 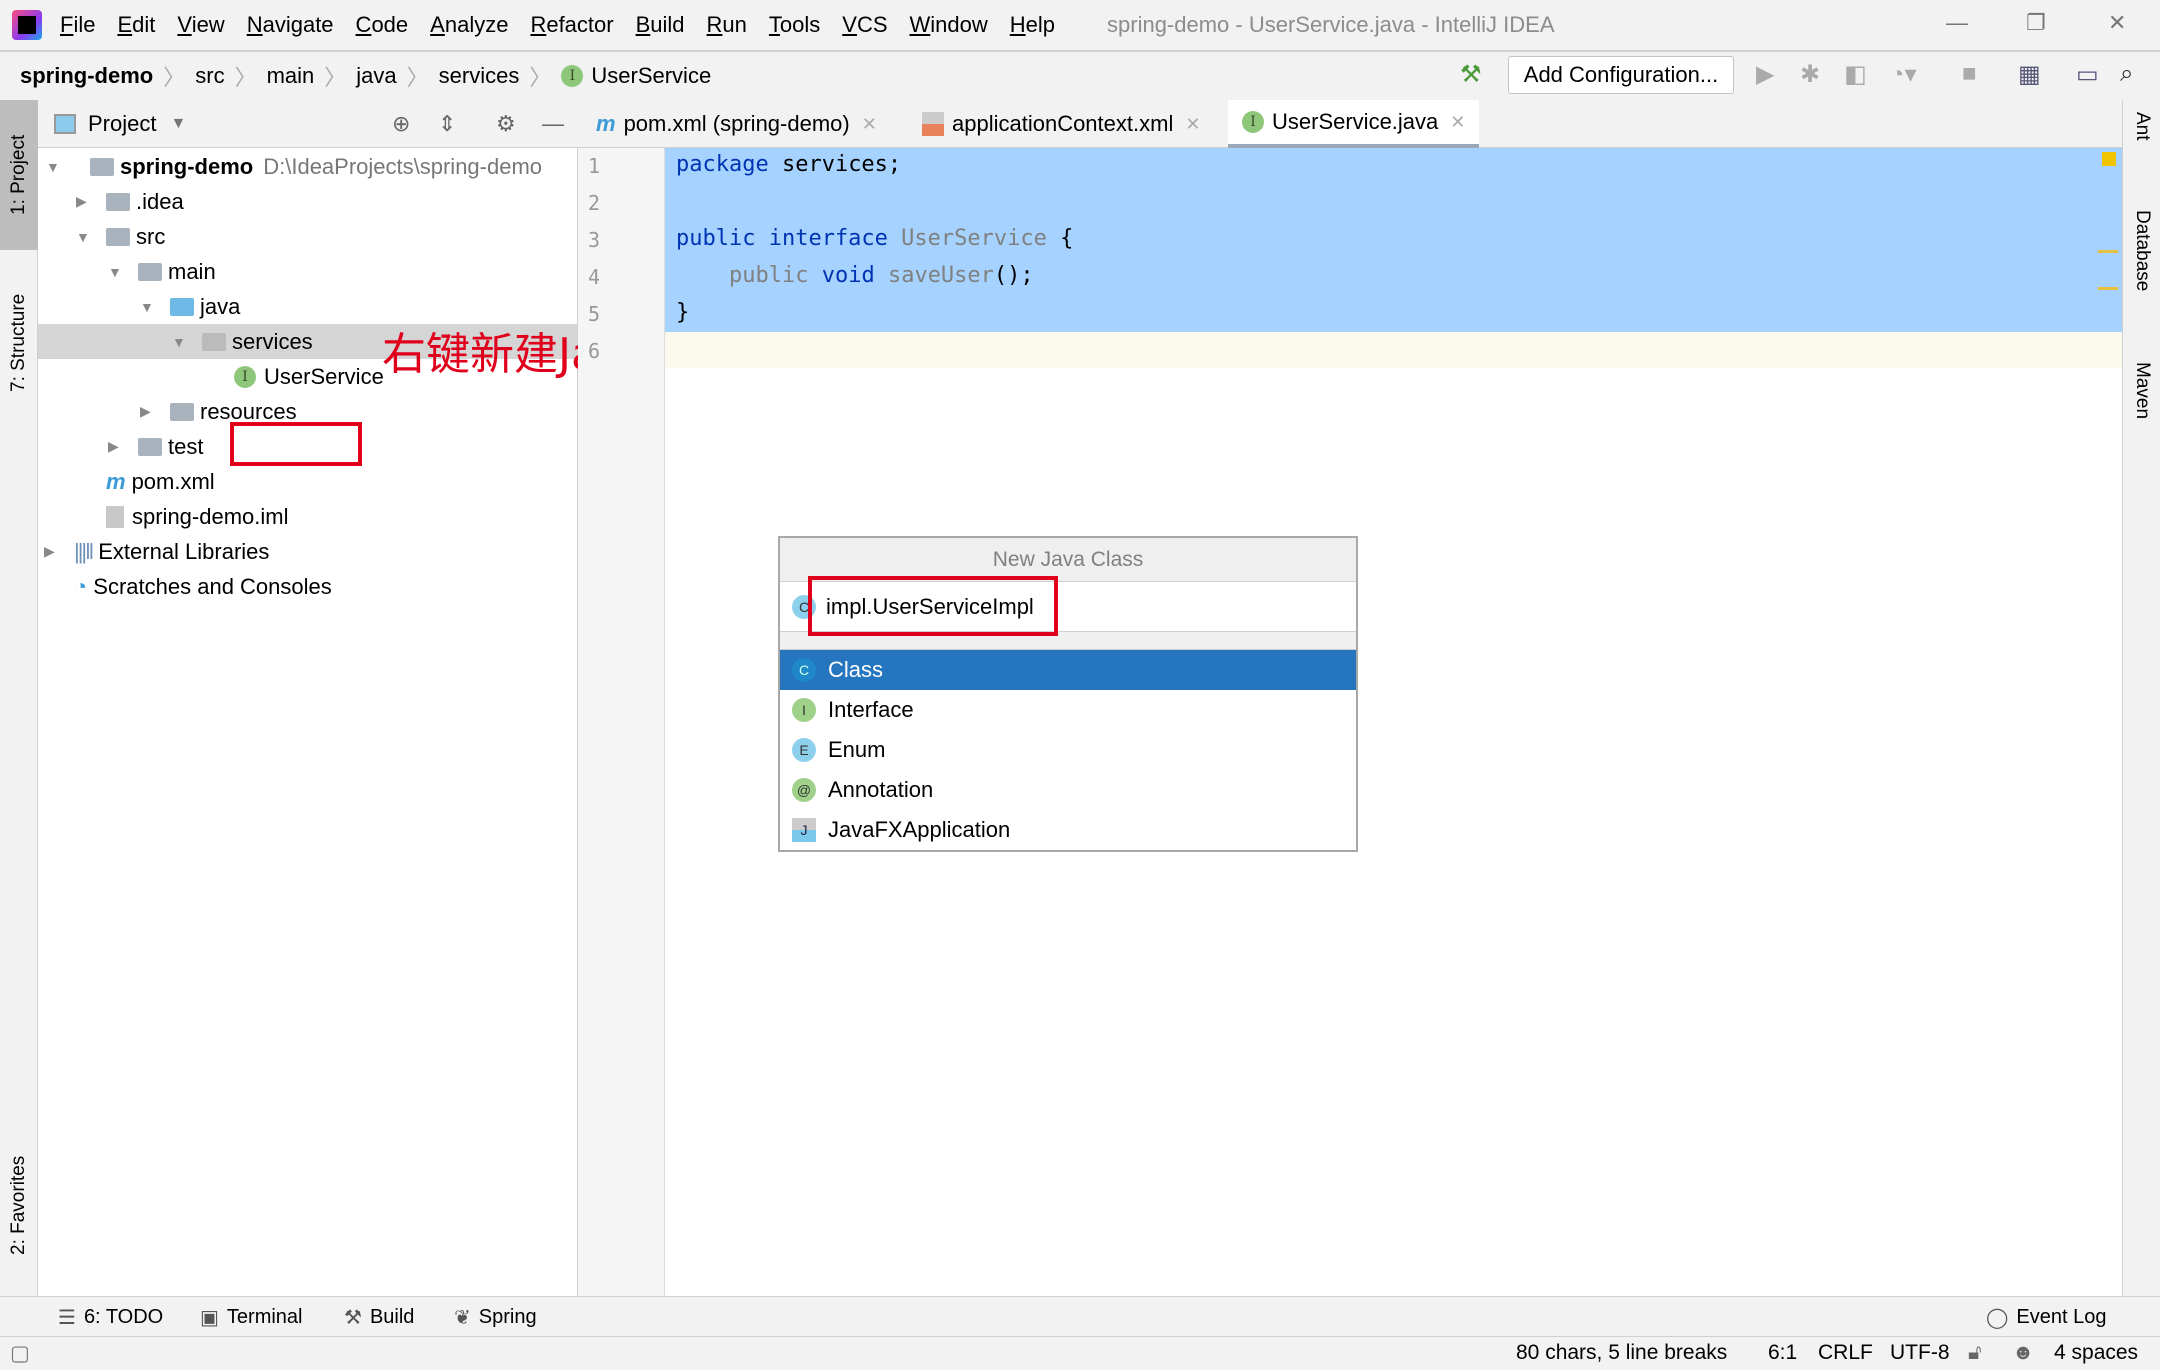 I want to click on project-structure-icon: ▦, so click(x=2029, y=74).